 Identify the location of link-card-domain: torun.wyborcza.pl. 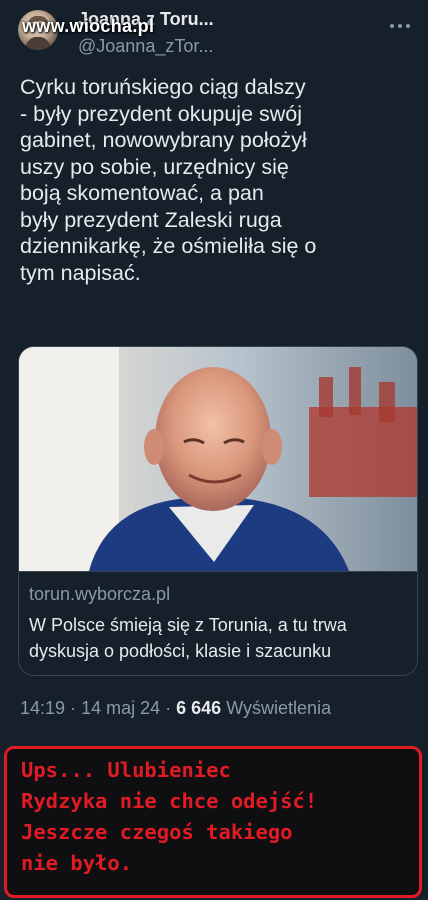
(100, 594).